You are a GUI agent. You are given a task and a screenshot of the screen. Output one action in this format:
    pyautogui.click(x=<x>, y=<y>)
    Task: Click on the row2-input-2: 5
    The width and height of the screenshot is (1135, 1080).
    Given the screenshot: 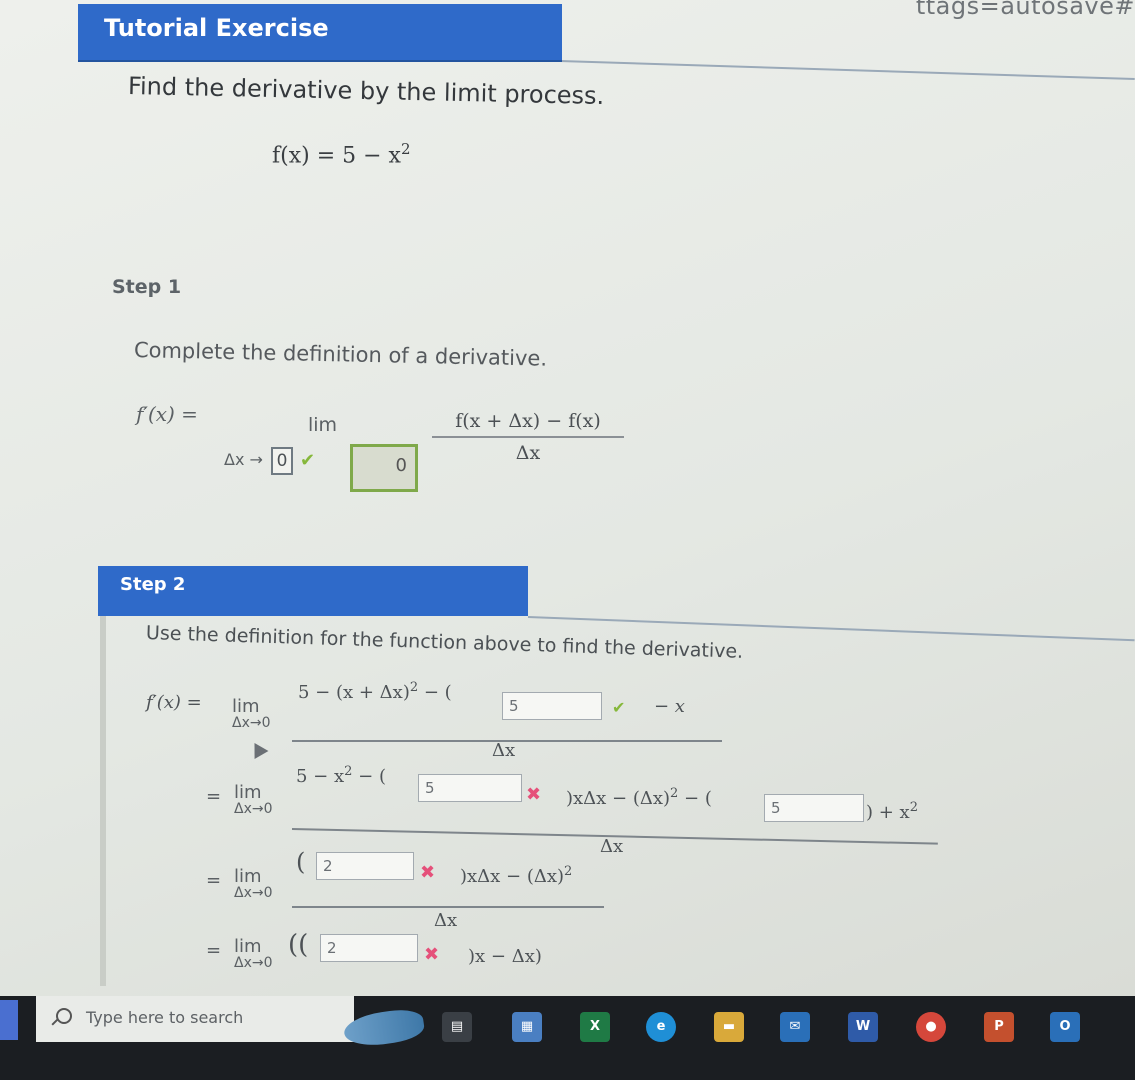 What is the action you would take?
    pyautogui.click(x=814, y=808)
    